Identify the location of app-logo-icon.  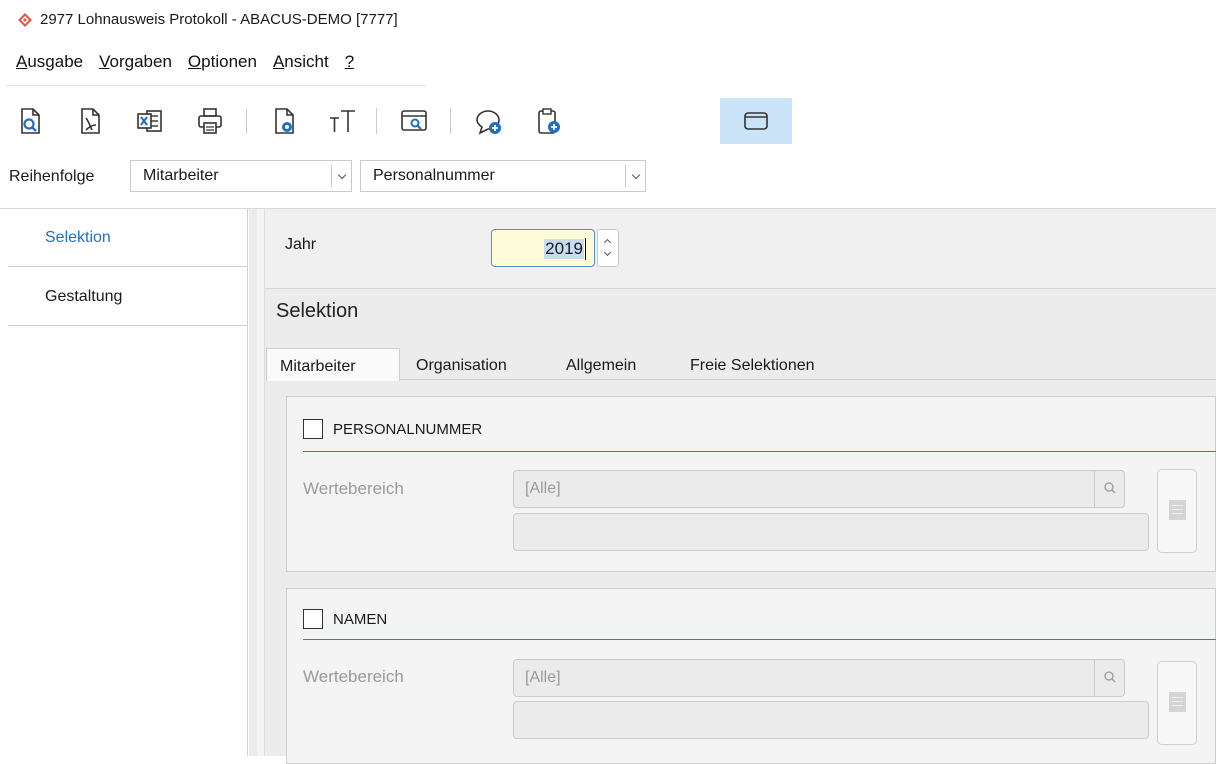
(25, 20).